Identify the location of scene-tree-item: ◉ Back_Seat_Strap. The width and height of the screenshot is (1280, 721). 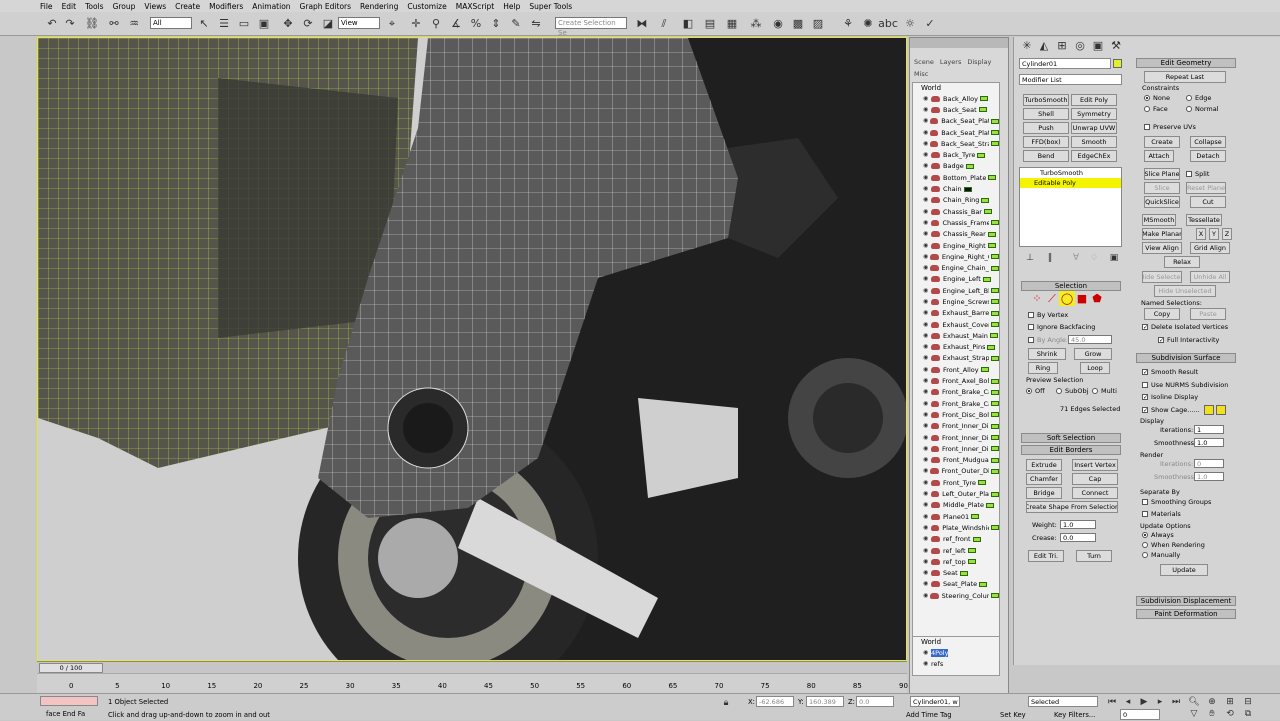
(956, 143).